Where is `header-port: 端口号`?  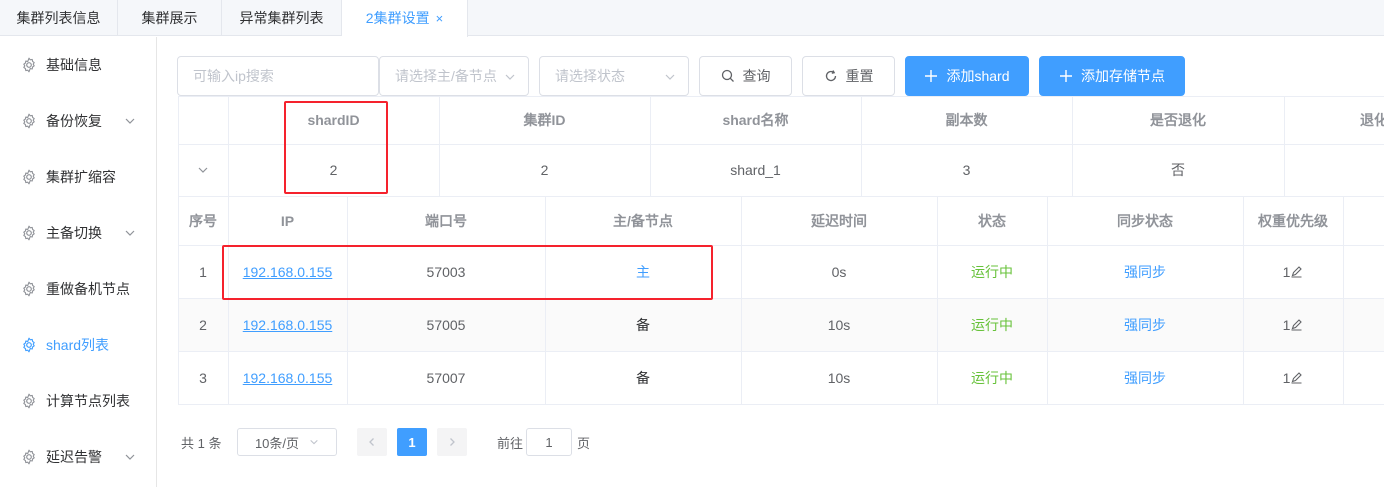
header-port: 端口号 is located at coordinates (446, 220).